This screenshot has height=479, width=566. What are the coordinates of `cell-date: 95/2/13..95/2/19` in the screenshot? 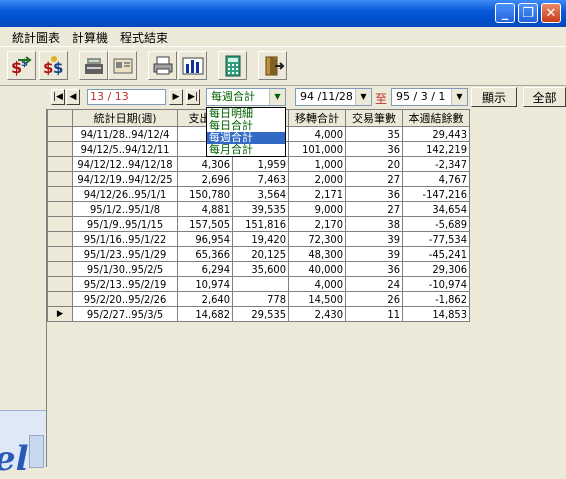 It's located at (125, 284).